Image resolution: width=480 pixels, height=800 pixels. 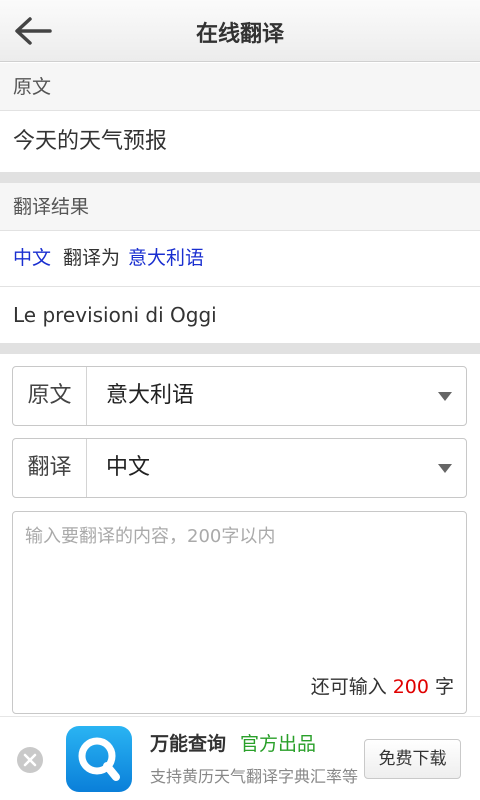 I want to click on ad-badge: 官方出品, so click(x=278, y=744).